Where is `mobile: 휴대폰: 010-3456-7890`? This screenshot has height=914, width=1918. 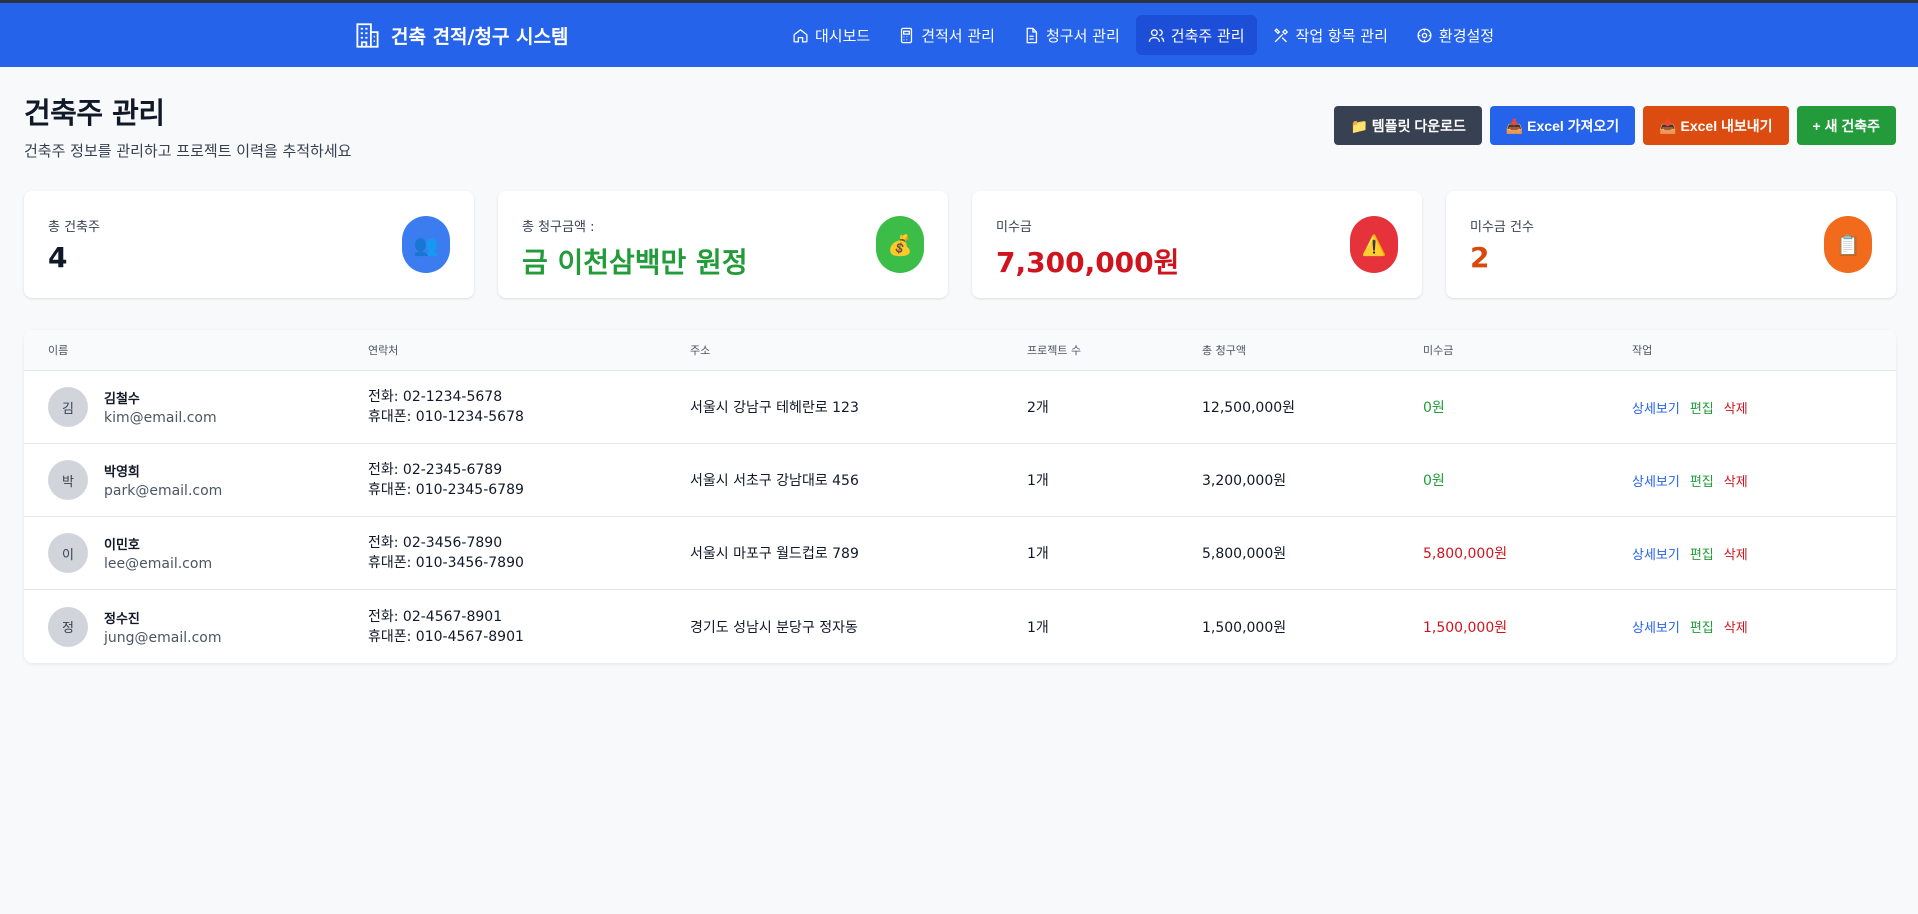 mobile: 휴대폰: 010-3456-7890 is located at coordinates (446, 563).